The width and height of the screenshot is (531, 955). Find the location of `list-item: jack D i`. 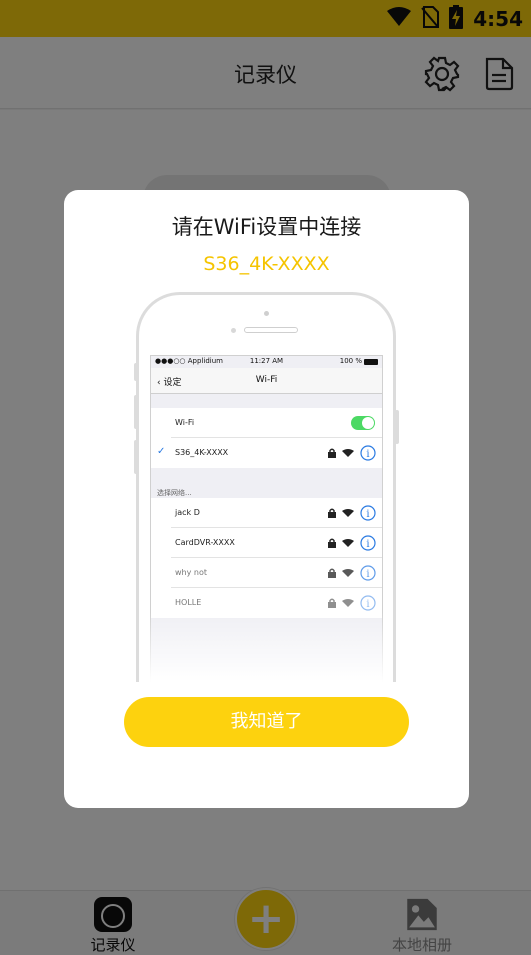

list-item: jack D i is located at coordinates (266, 513).